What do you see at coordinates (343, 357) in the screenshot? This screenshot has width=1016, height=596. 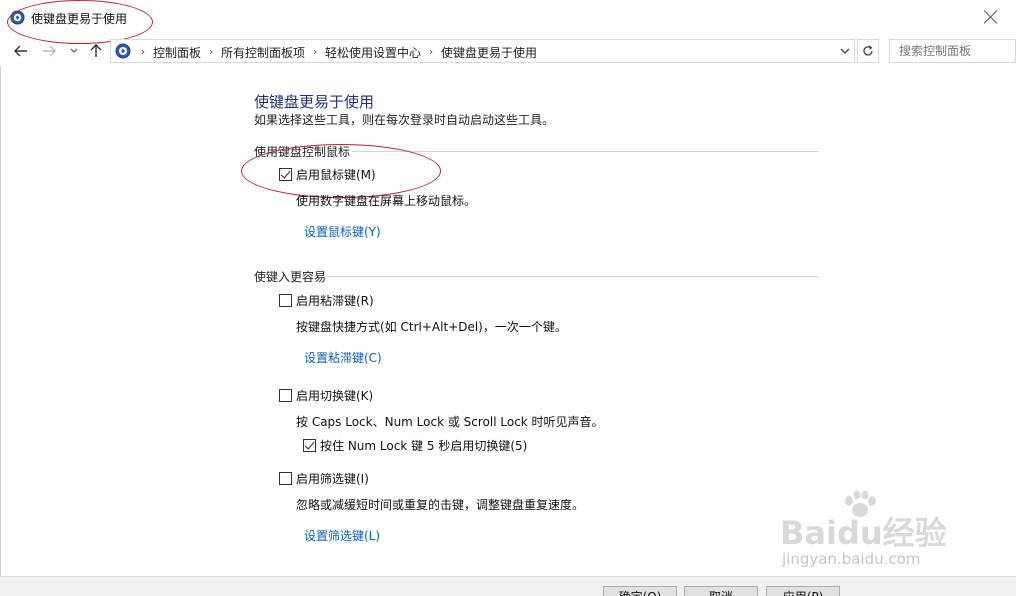 I see `setup-sticky-keys-link: 设置粘滞键(C)` at bounding box center [343, 357].